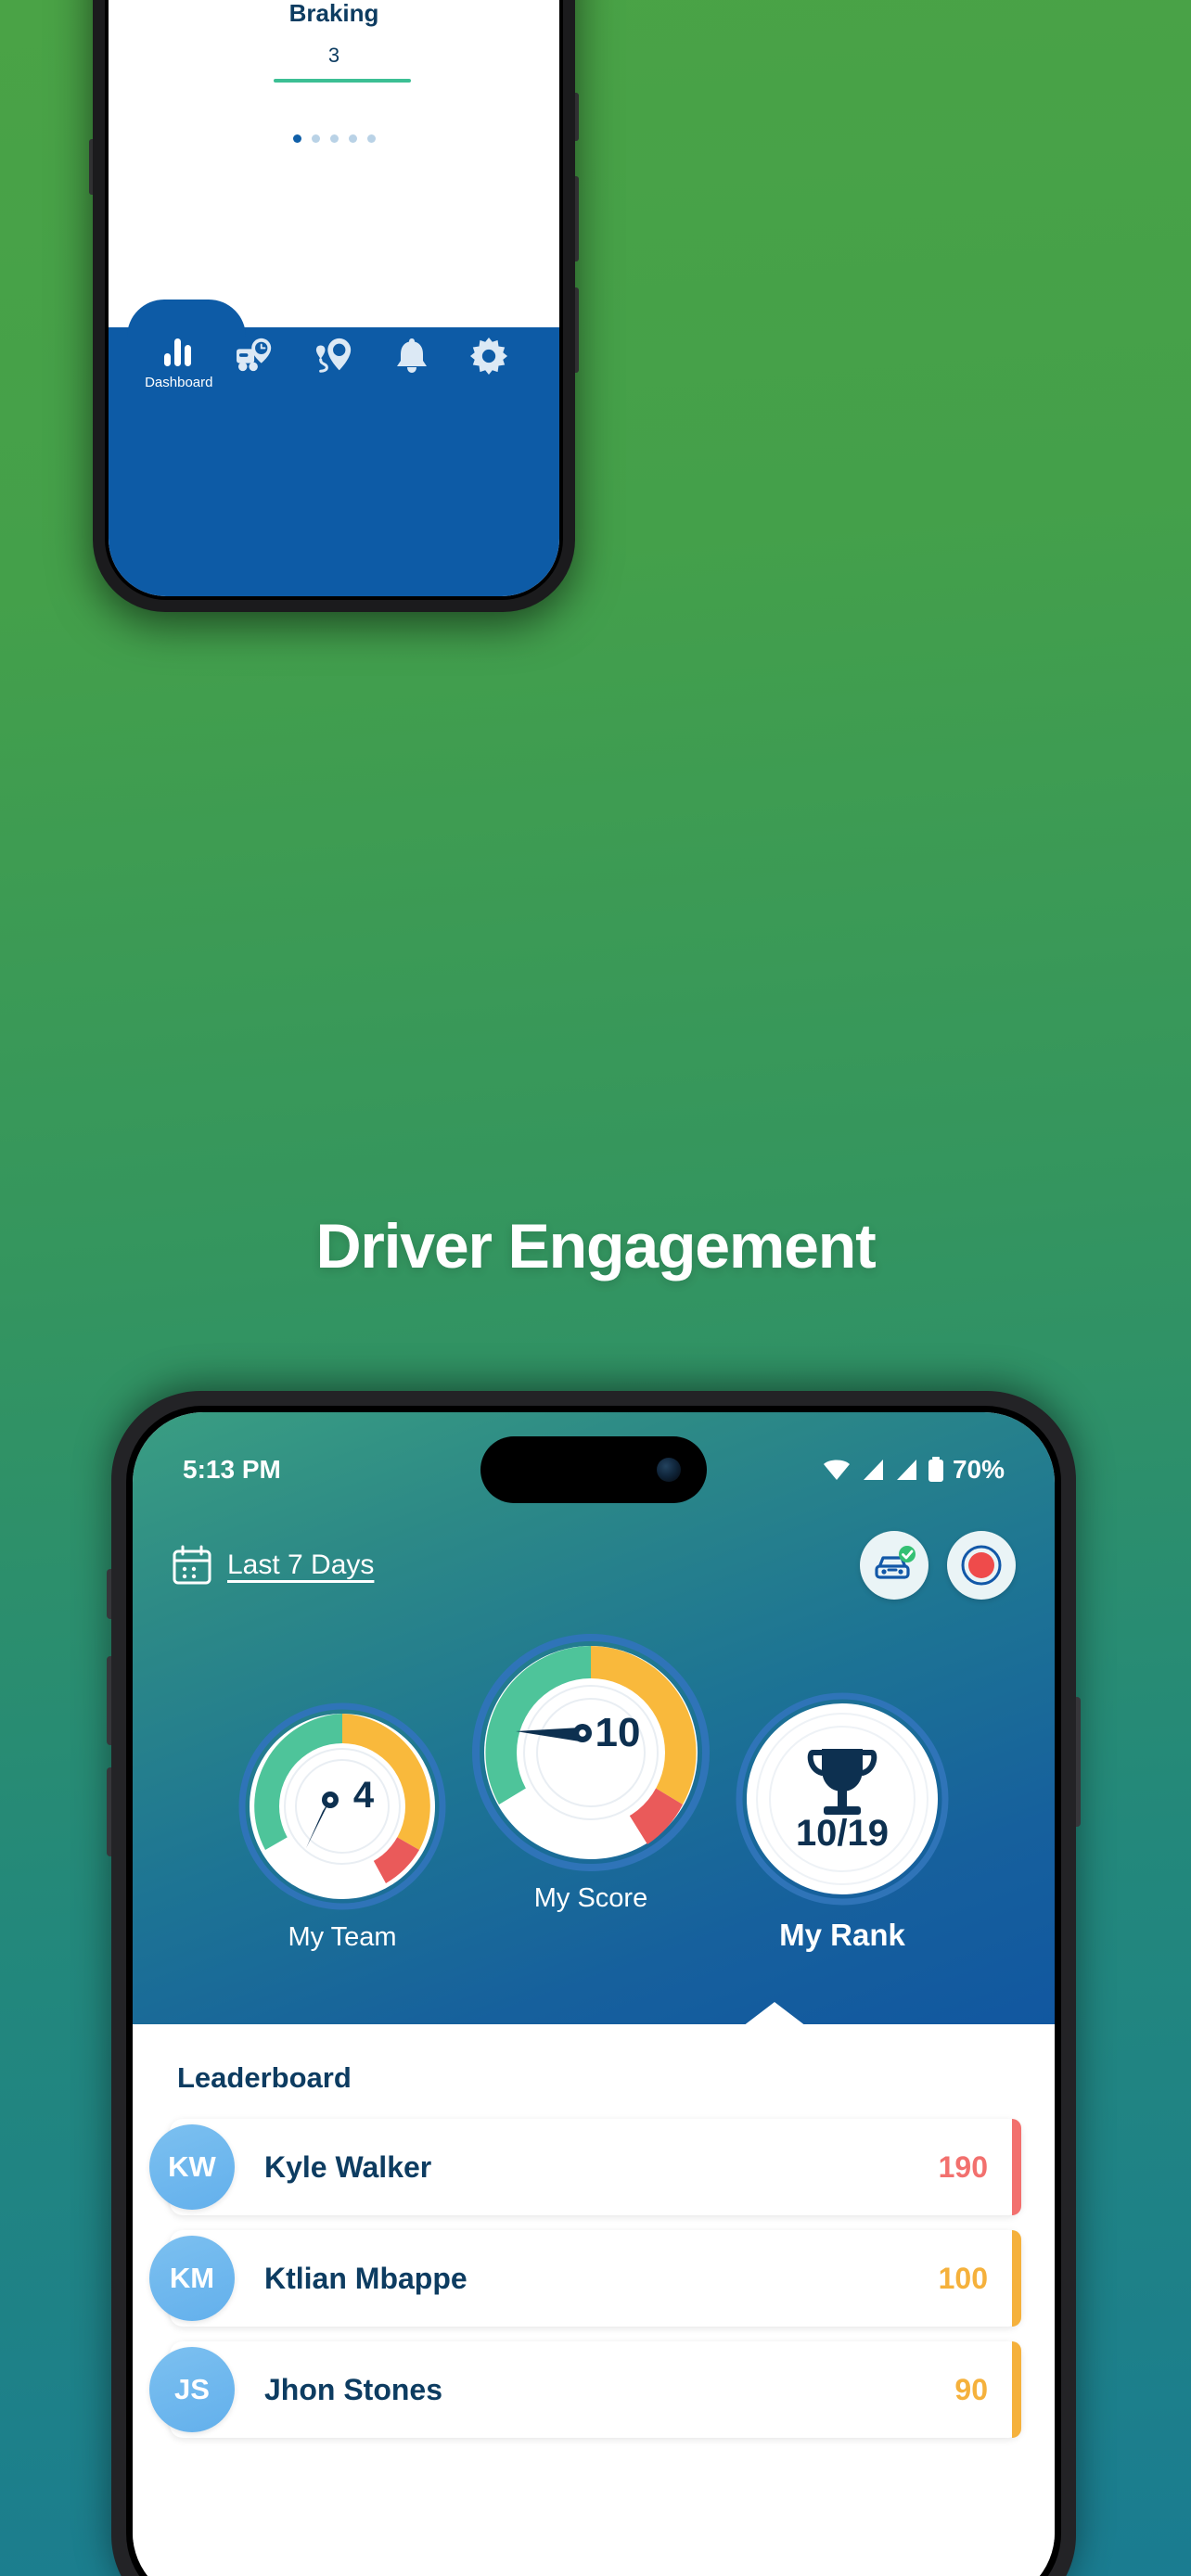 This screenshot has height=2576, width=1191. Describe the element at coordinates (593, 1470) in the screenshot. I see `dynamic-island` at that location.